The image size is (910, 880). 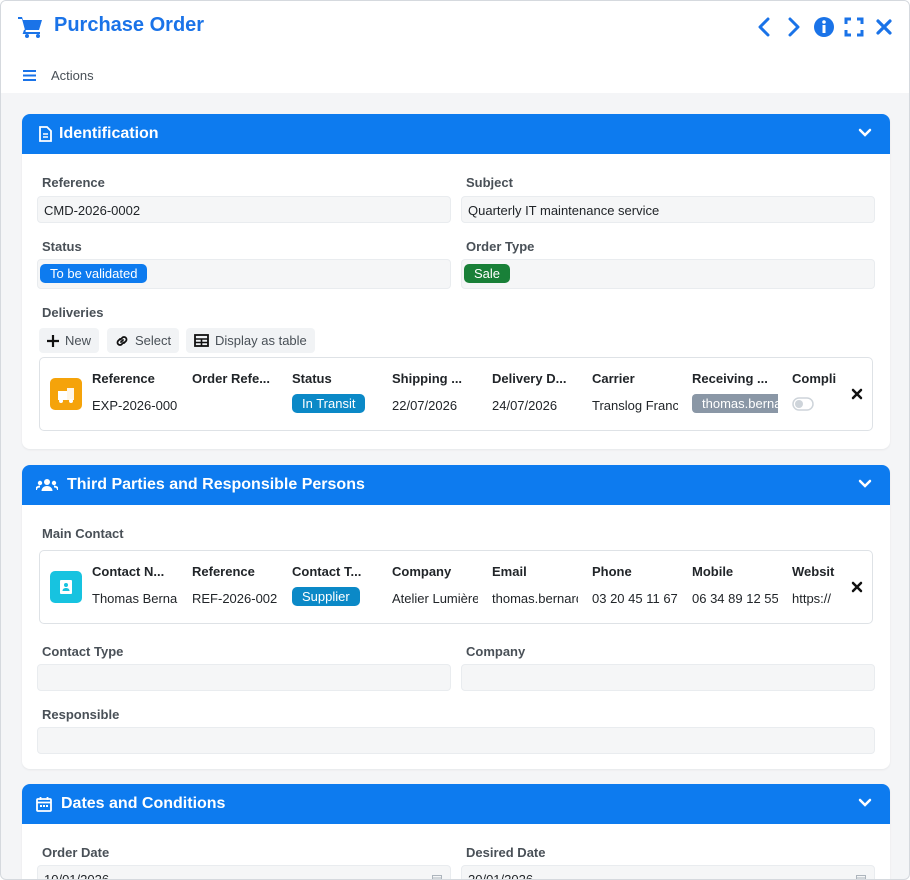 I want to click on column-header: Phone, so click(x=612, y=571).